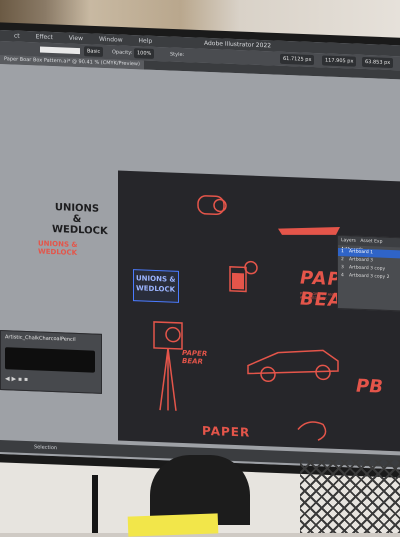 Image resolution: width=400 pixels, height=537 pixels. I want to click on menu-item-view: View, so click(76, 39).